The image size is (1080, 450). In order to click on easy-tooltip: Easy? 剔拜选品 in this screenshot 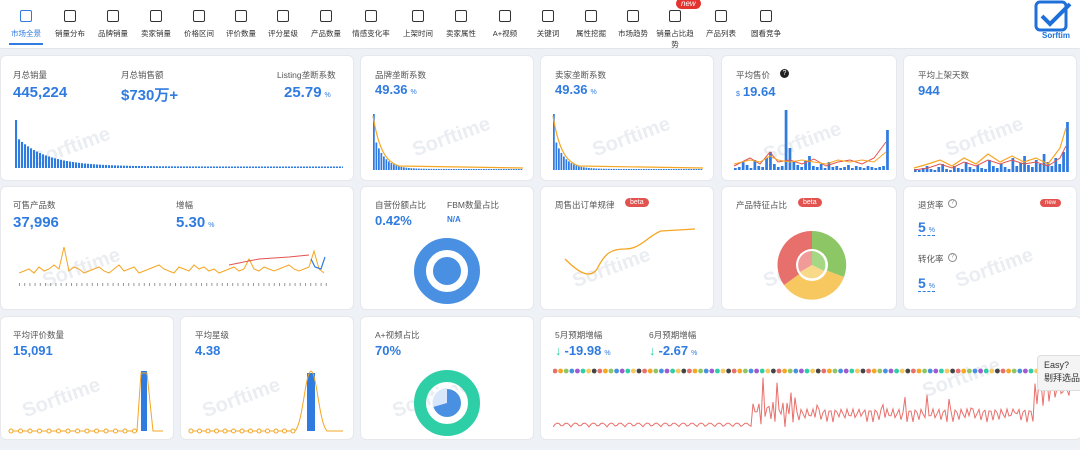, I will do `click(1058, 373)`.